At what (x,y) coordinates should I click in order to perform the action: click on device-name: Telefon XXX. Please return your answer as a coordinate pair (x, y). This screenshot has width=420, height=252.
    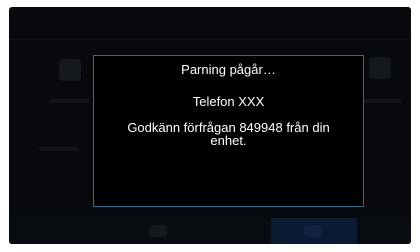
    Looking at the image, I should click on (228, 101).